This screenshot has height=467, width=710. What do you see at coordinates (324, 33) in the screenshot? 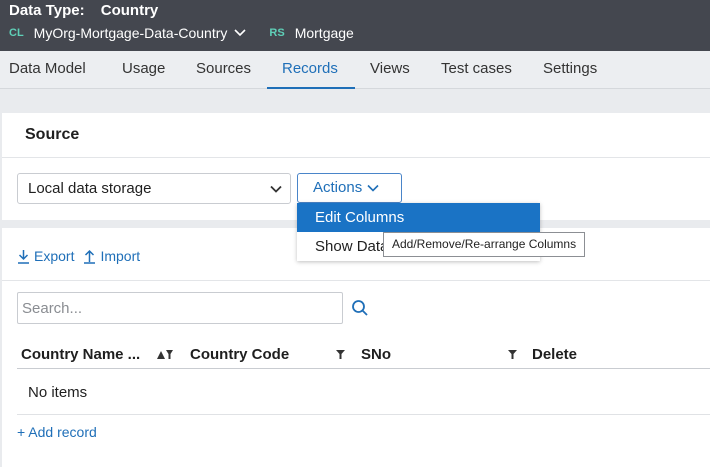
I see `ruleset-name: Mortgage` at bounding box center [324, 33].